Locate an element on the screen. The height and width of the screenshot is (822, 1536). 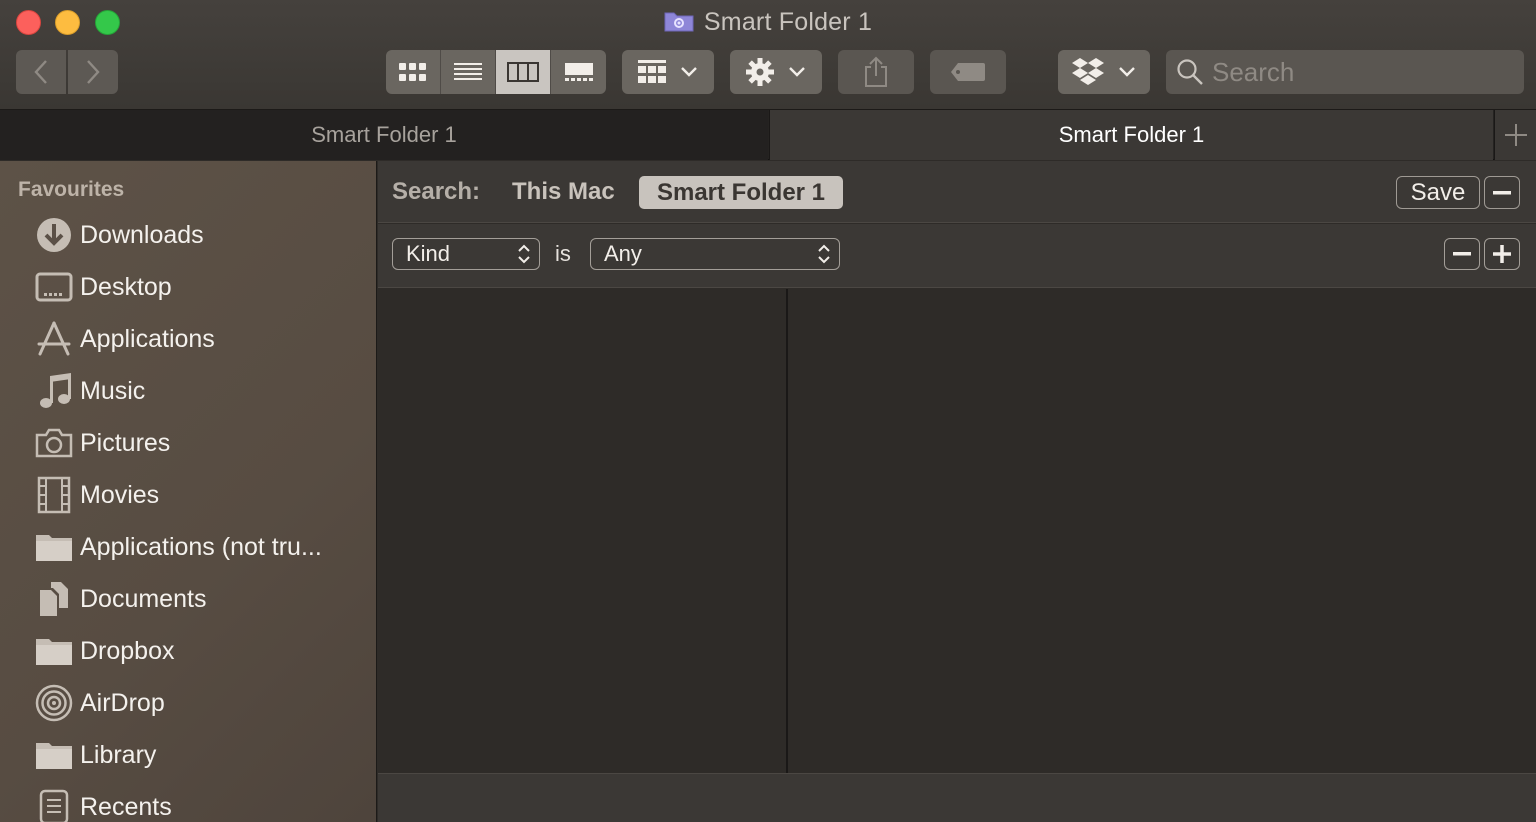
list-icon is located at coordinates (468, 71).